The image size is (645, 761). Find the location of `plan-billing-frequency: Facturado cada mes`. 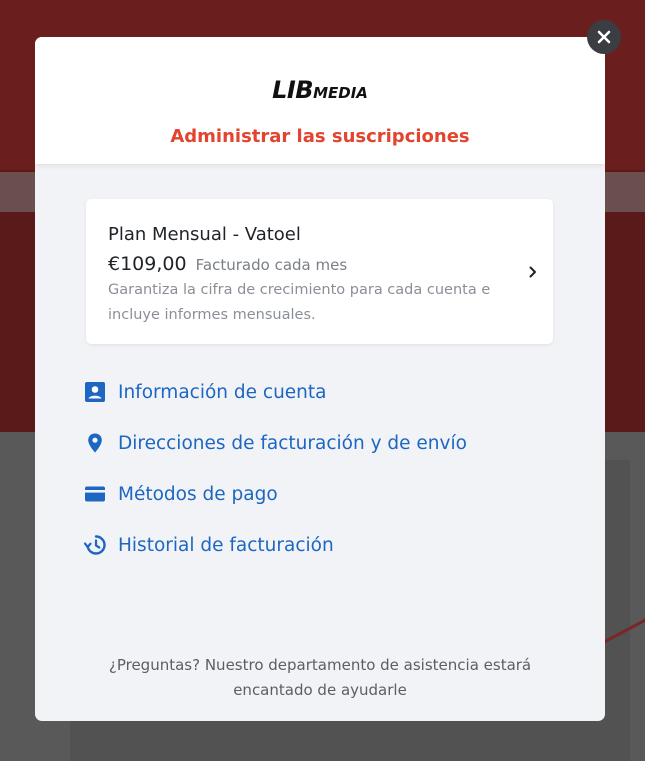

plan-billing-frequency: Facturado cada mes is located at coordinates (271, 265).